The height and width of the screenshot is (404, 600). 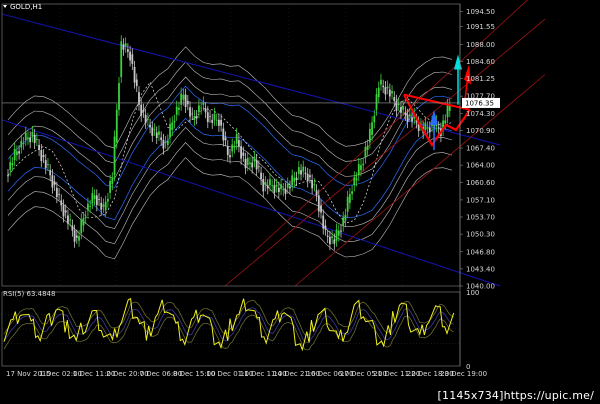 I want to click on y-tick-label: 1064.00, so click(x=480, y=166).